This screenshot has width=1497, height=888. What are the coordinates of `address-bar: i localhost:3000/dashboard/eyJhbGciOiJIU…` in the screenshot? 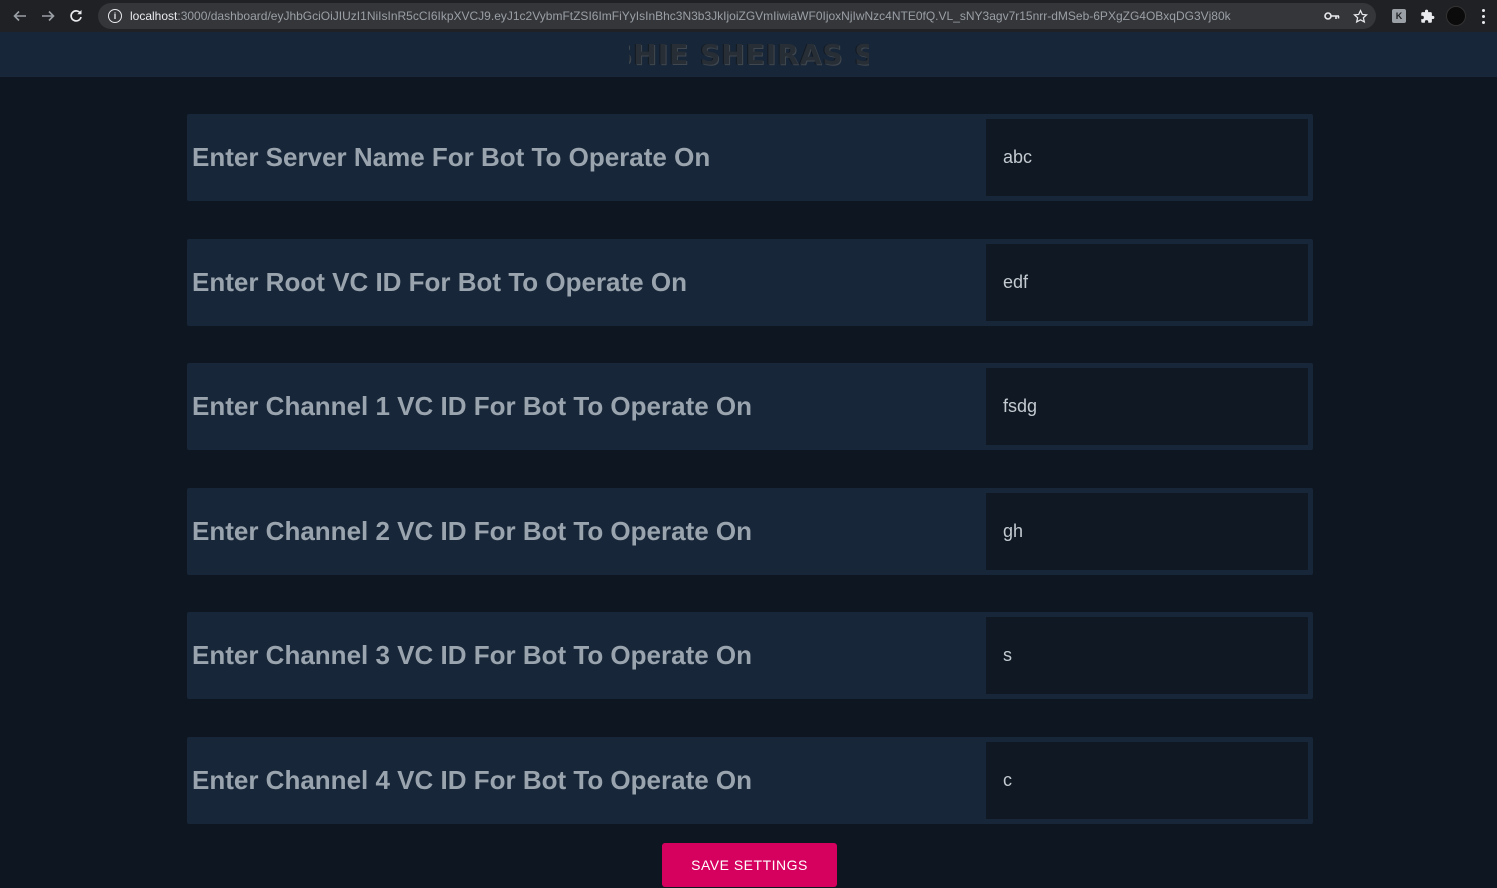 It's located at (737, 16).